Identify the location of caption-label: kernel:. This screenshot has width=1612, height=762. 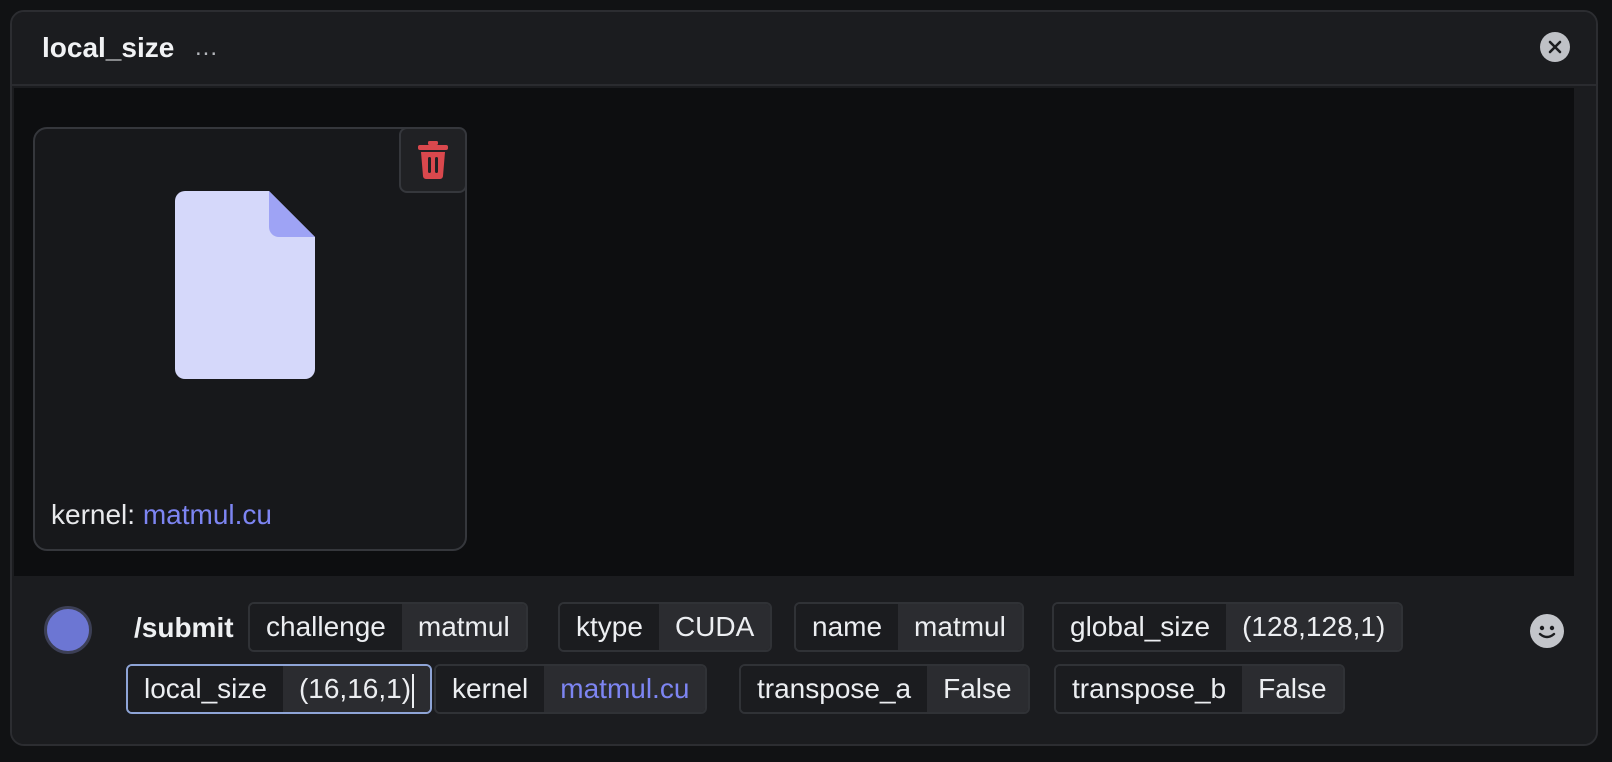
(93, 514).